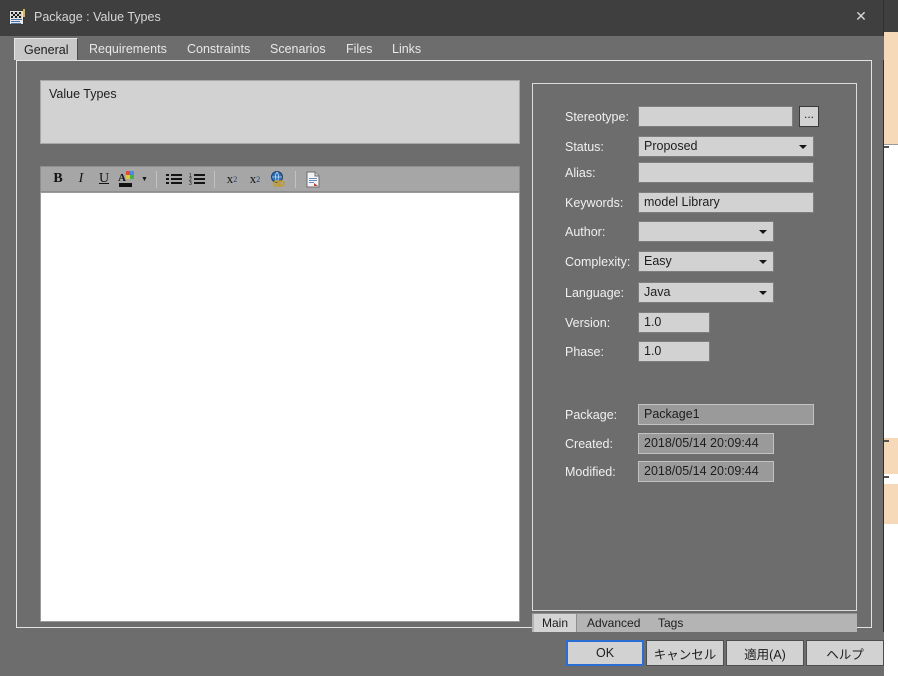 This screenshot has height=676, width=898. I want to click on complexity-label: Complexity:, so click(598, 262).